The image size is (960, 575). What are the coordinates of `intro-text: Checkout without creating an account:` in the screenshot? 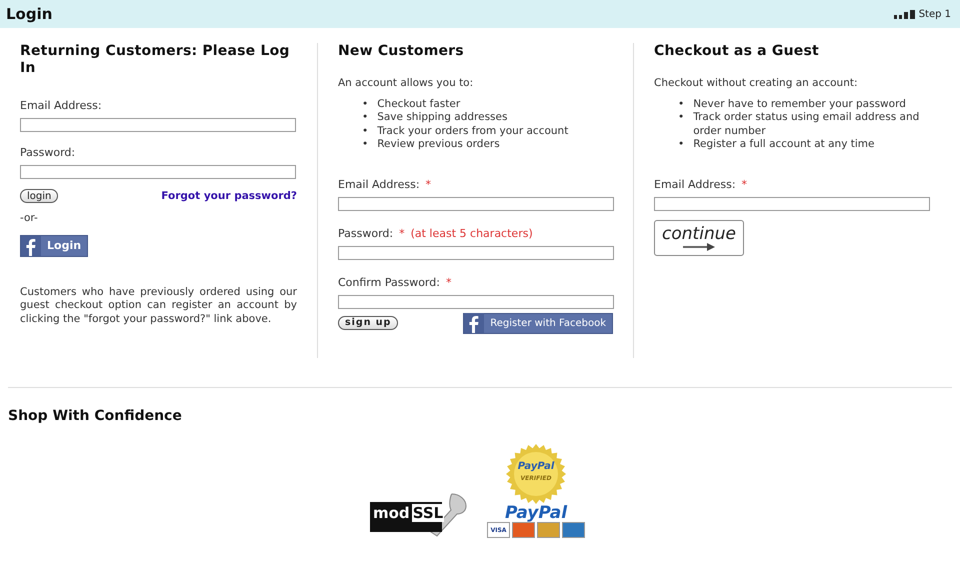 It's located at (756, 83).